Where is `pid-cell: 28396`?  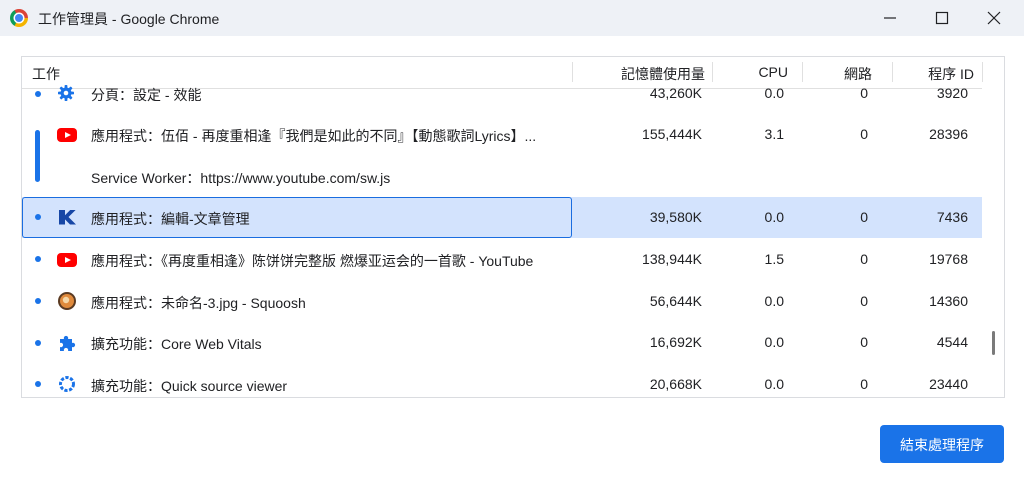 pid-cell: 28396 is located at coordinates (948, 134).